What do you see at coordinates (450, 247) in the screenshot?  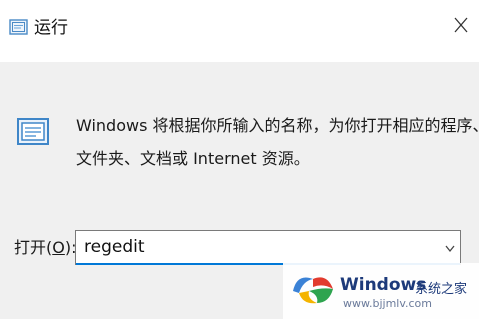 I see `chevron-down-icon` at bounding box center [450, 247].